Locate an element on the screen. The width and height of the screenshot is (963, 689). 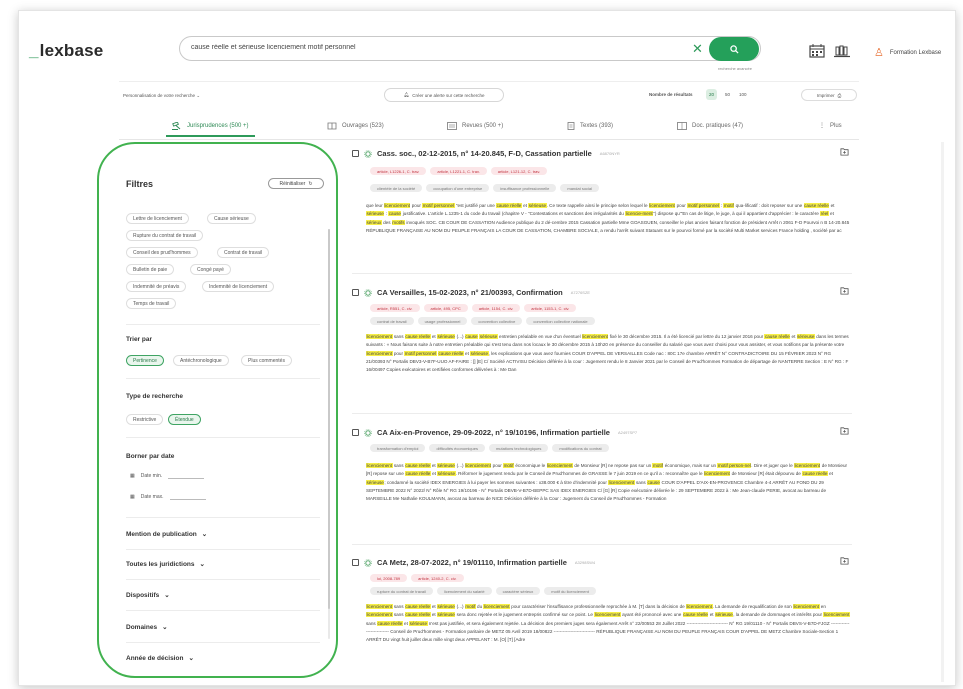
refresh-icon: ↻ is located at coordinates (310, 183).